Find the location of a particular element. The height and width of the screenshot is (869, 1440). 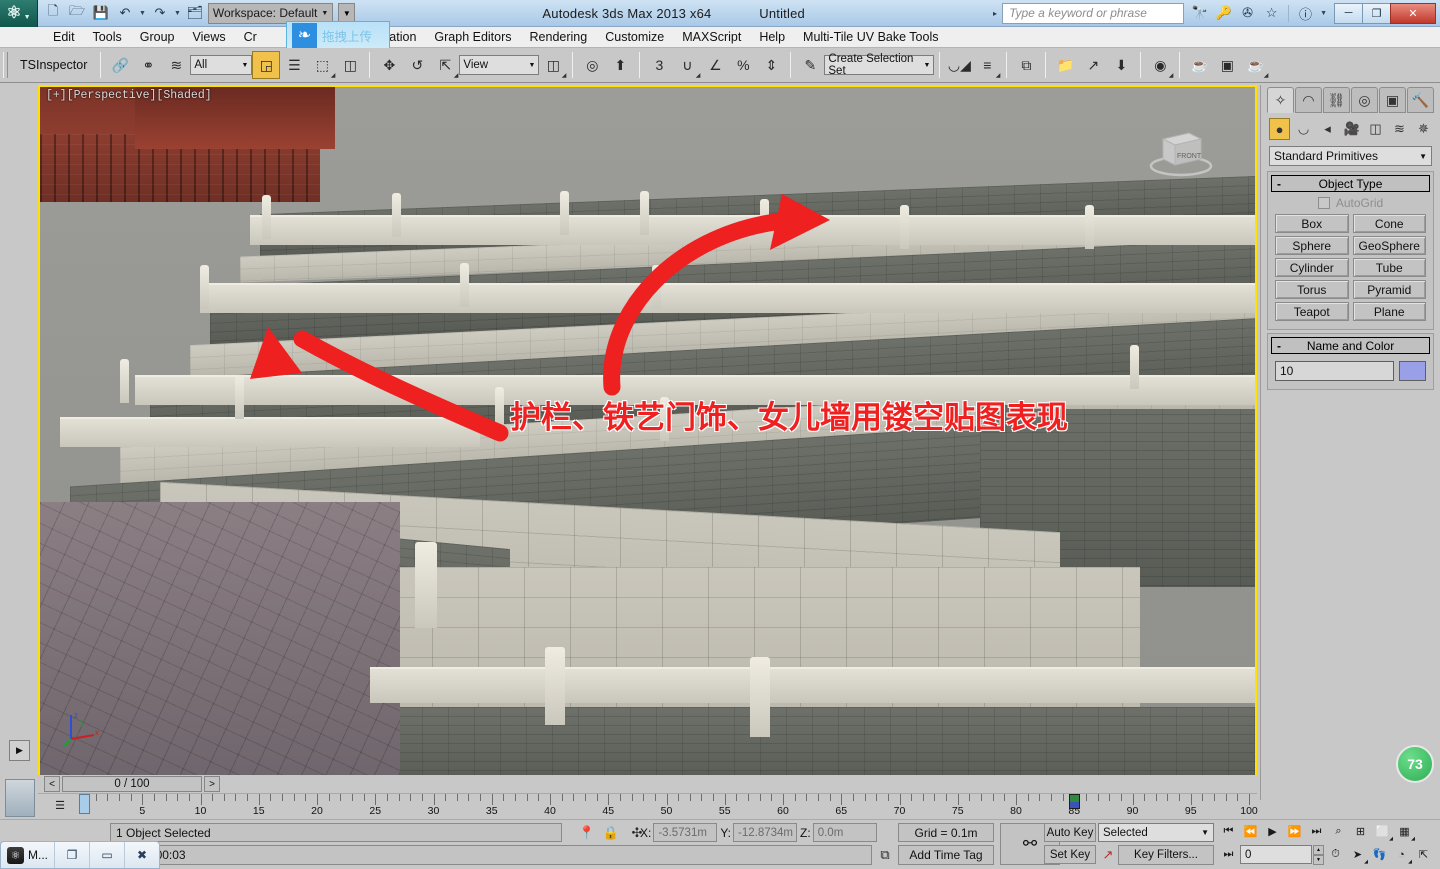

name-and-color-rollout-header: - Name and Color is located at coordinates (1350, 345).